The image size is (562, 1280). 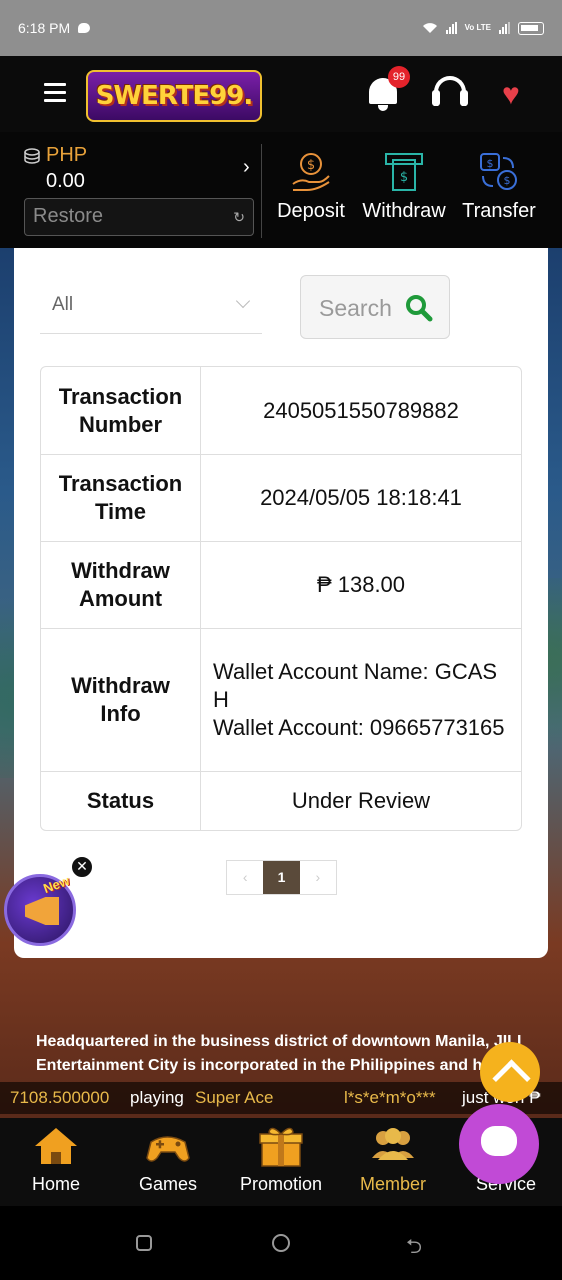 I want to click on table-row: Withdraw Amount ₱ 138.00, so click(x=281, y=585).